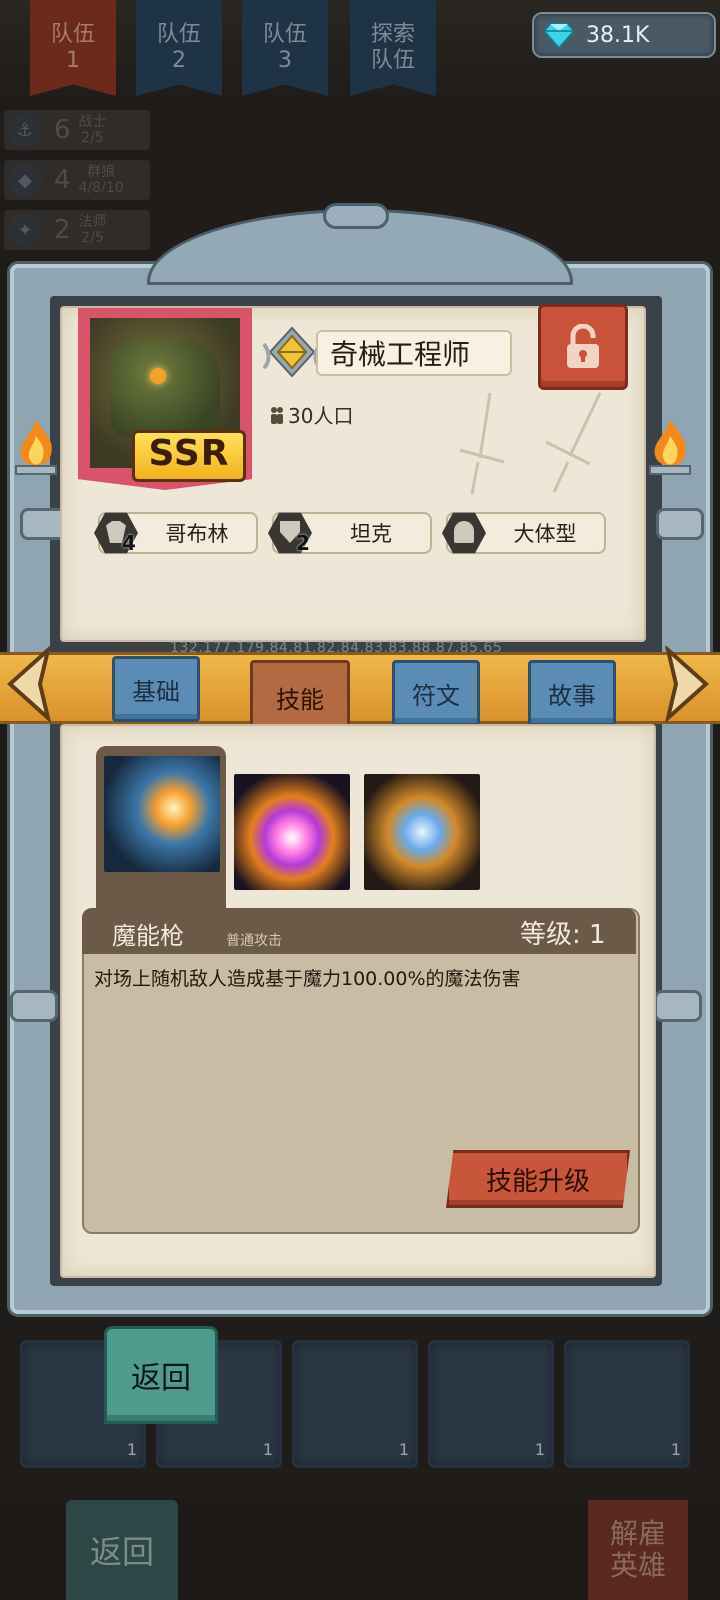  Describe the element at coordinates (92, 122) in the screenshot. I see `class-name: 战士` at that location.